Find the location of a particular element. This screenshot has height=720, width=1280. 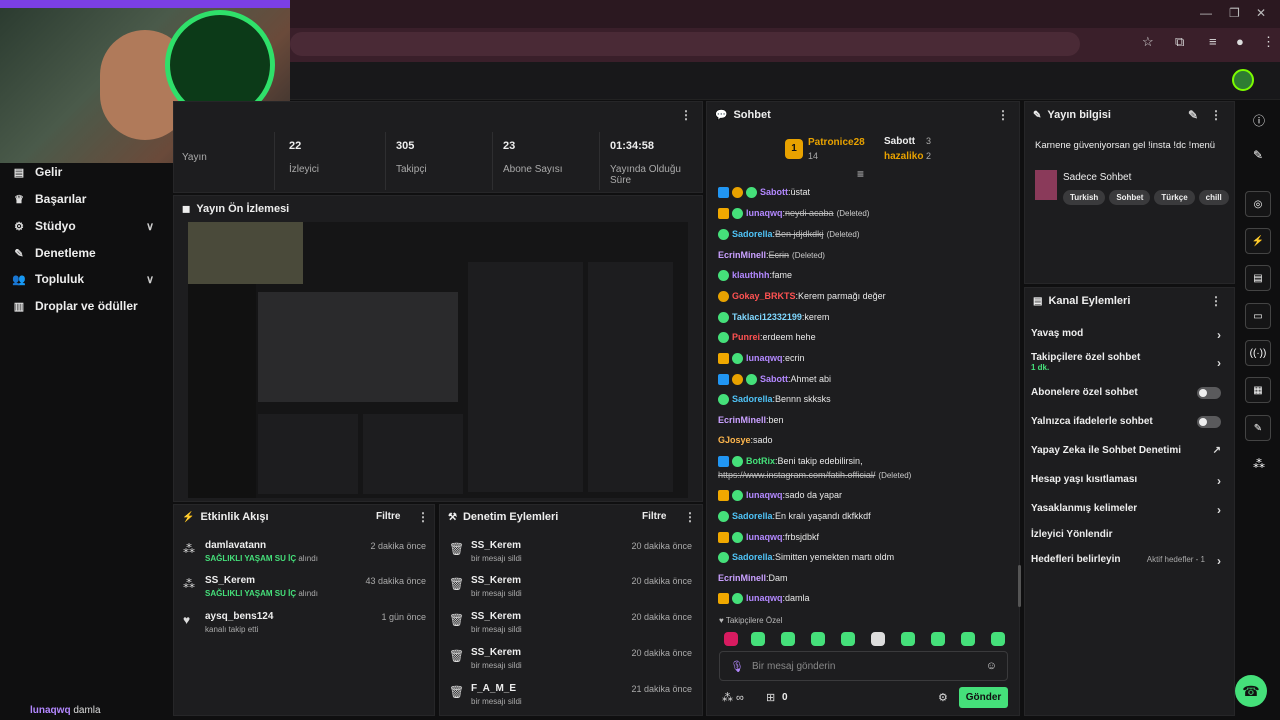

channel-action-row: Yasaklanmış kelimeler › is located at coordinates (1129, 510).